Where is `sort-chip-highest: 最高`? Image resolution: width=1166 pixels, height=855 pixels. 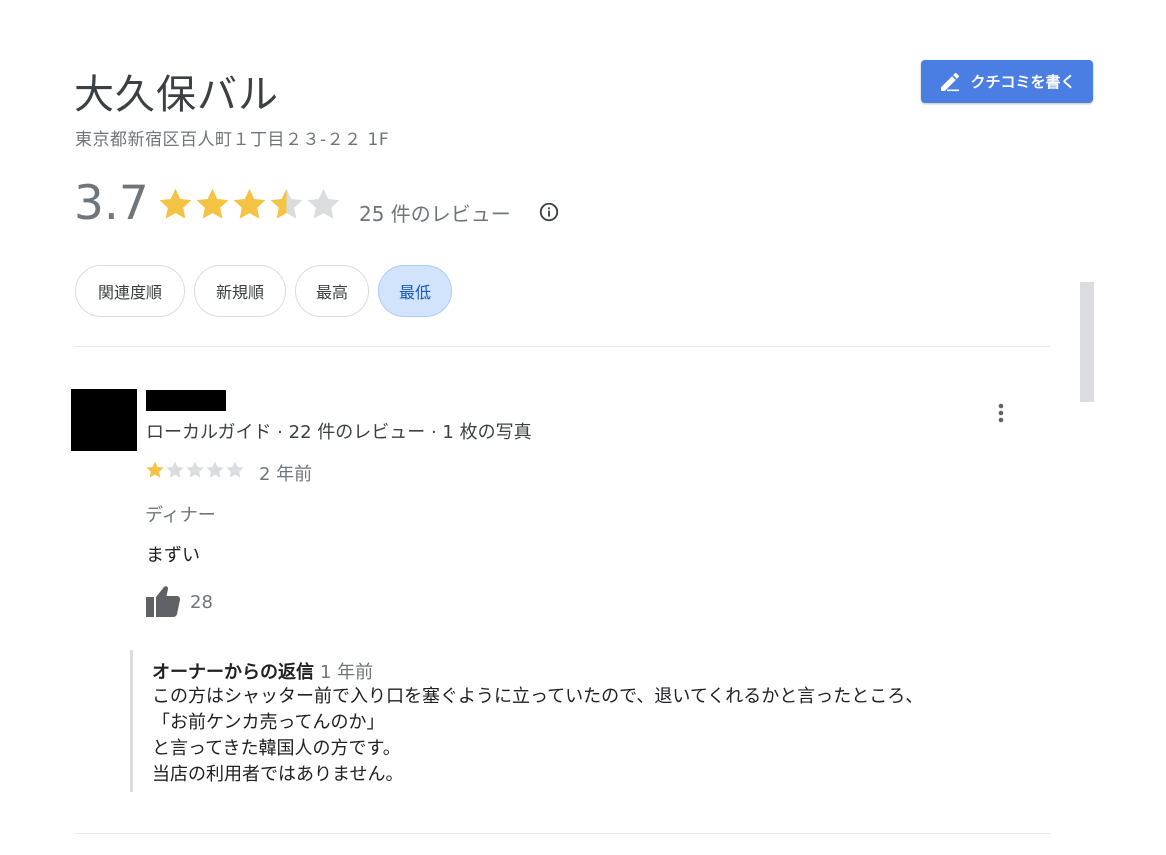 sort-chip-highest: 最高 is located at coordinates (332, 291).